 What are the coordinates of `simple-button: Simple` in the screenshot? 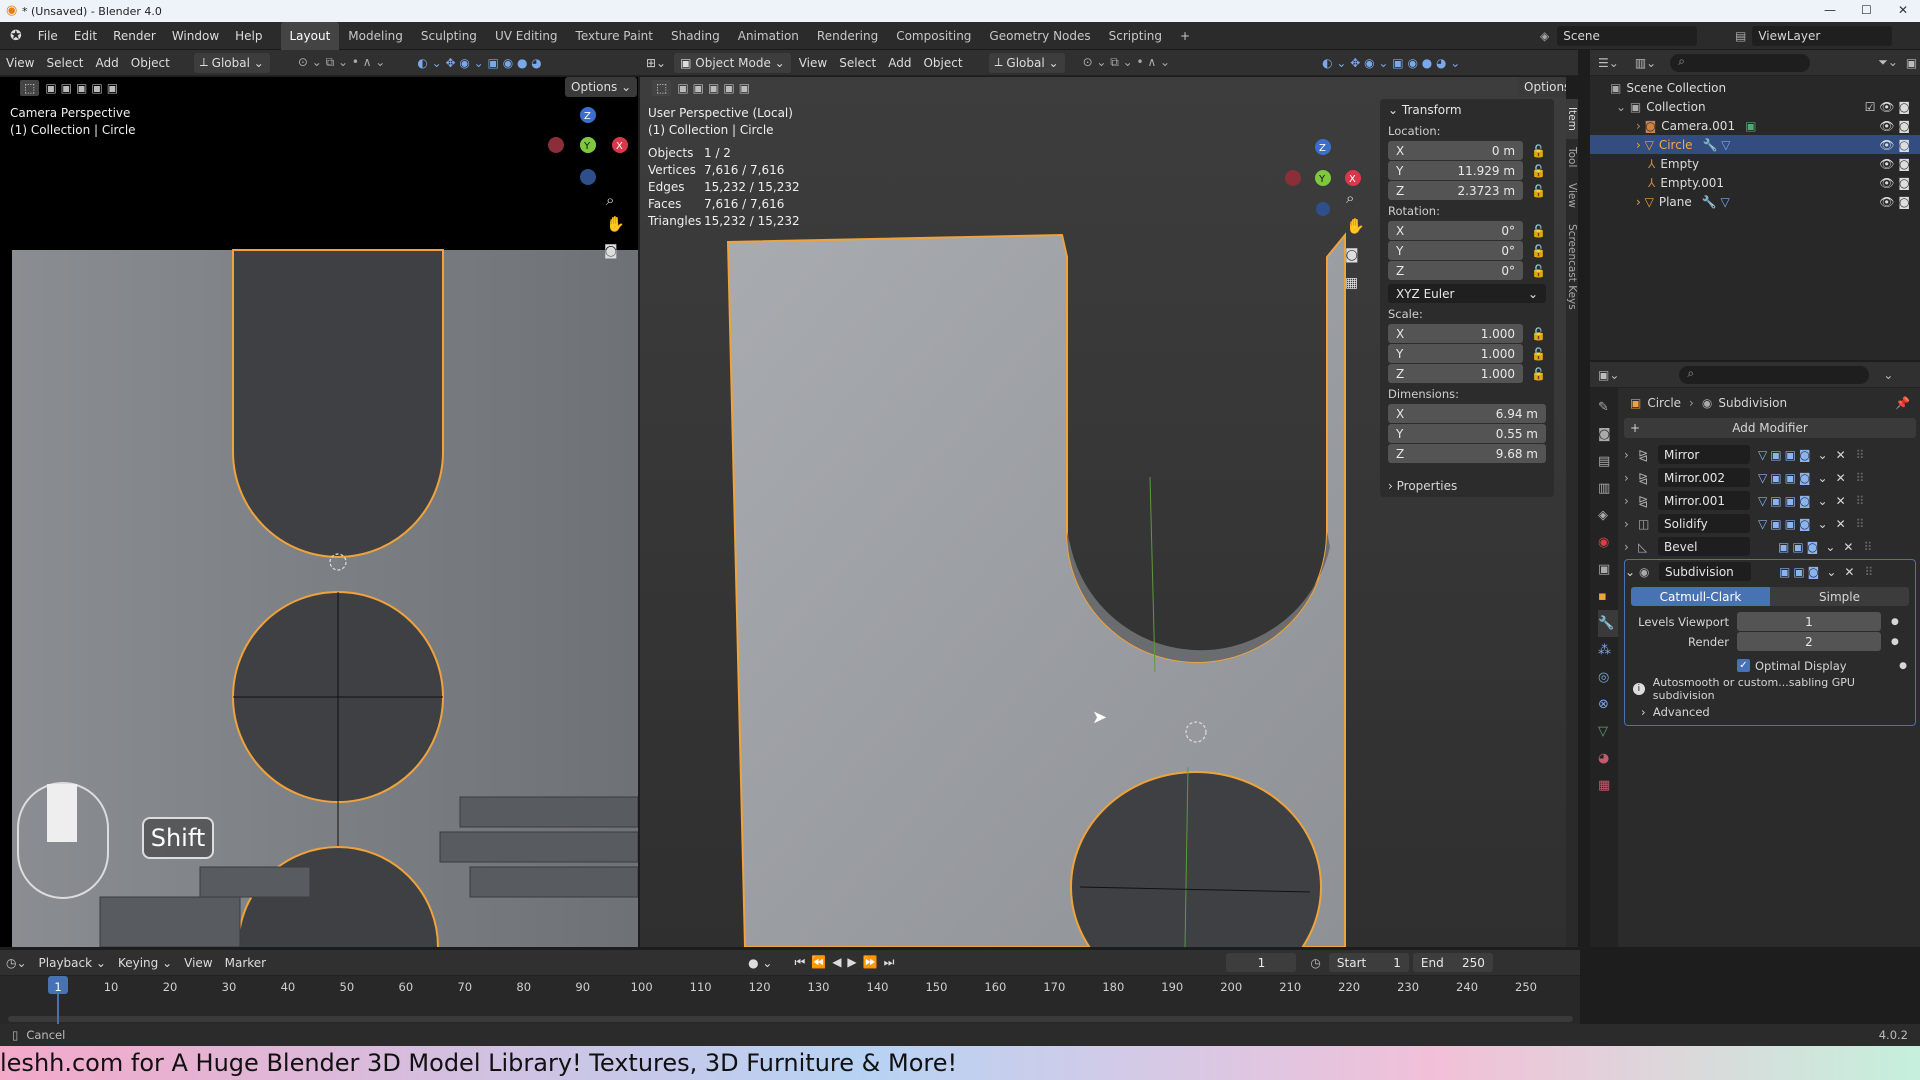 It's located at (1839, 596).